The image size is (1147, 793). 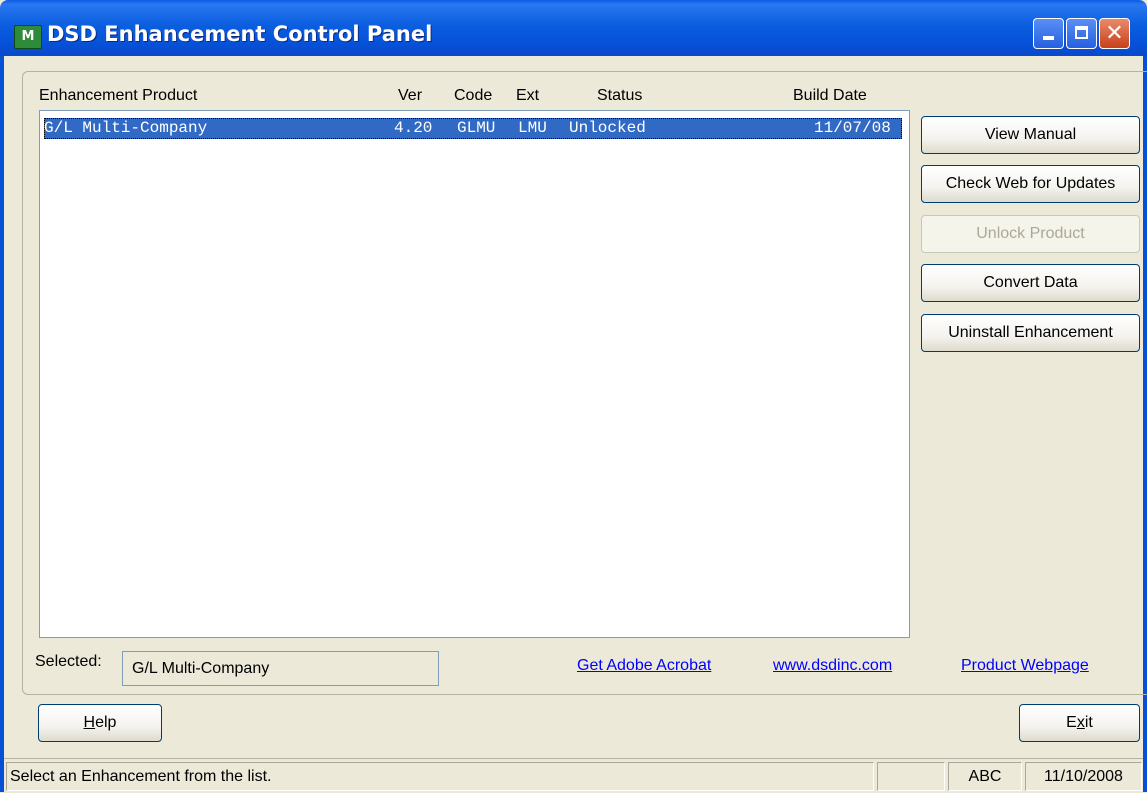 What do you see at coordinates (607, 128) in the screenshot?
I see `row-status: Unlocked` at bounding box center [607, 128].